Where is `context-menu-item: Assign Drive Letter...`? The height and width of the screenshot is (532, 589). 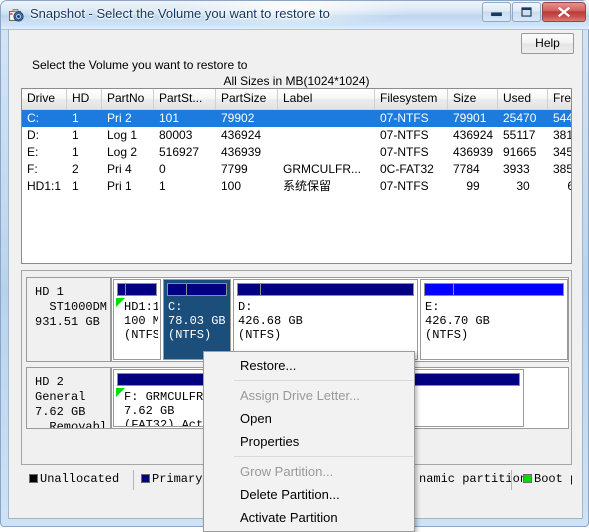 context-menu-item: Assign Drive Letter... is located at coordinates (300, 395).